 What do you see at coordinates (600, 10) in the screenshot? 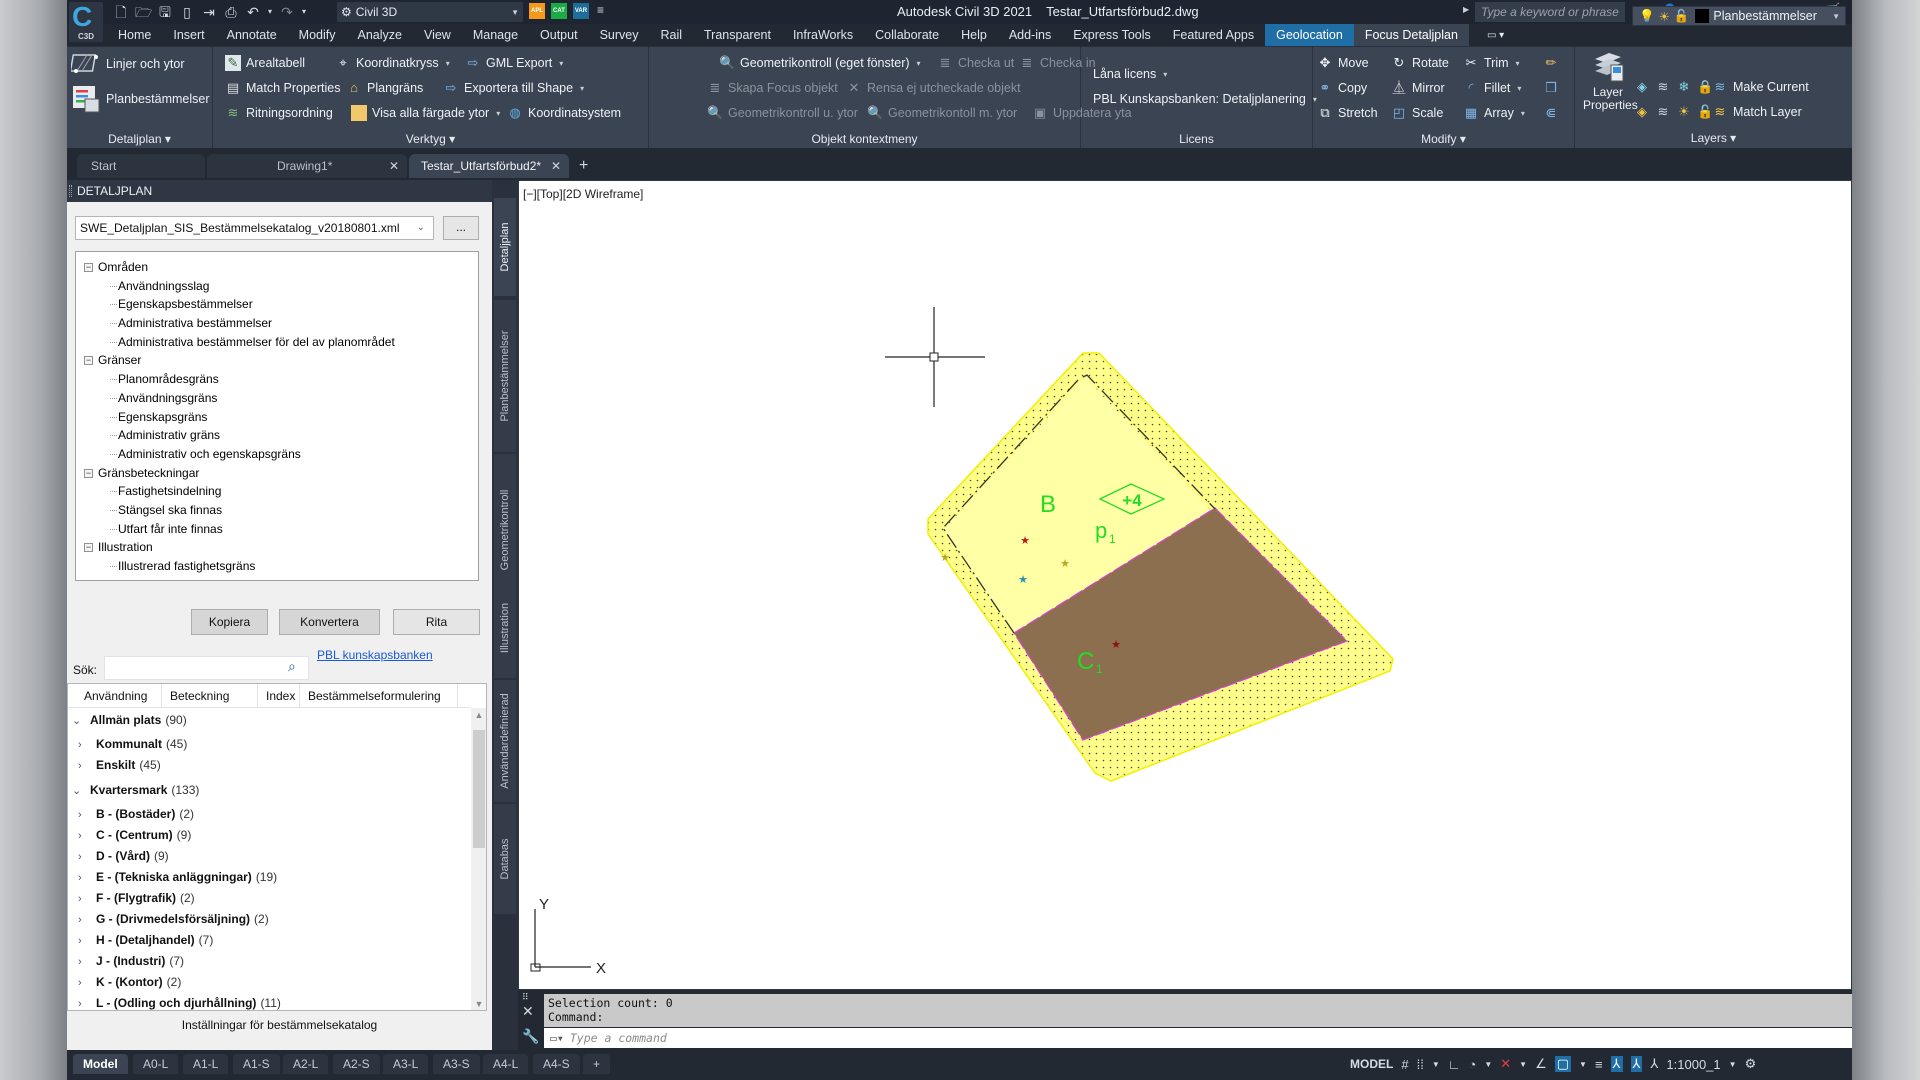
I see `customize-qat-icon: ≡` at bounding box center [600, 10].